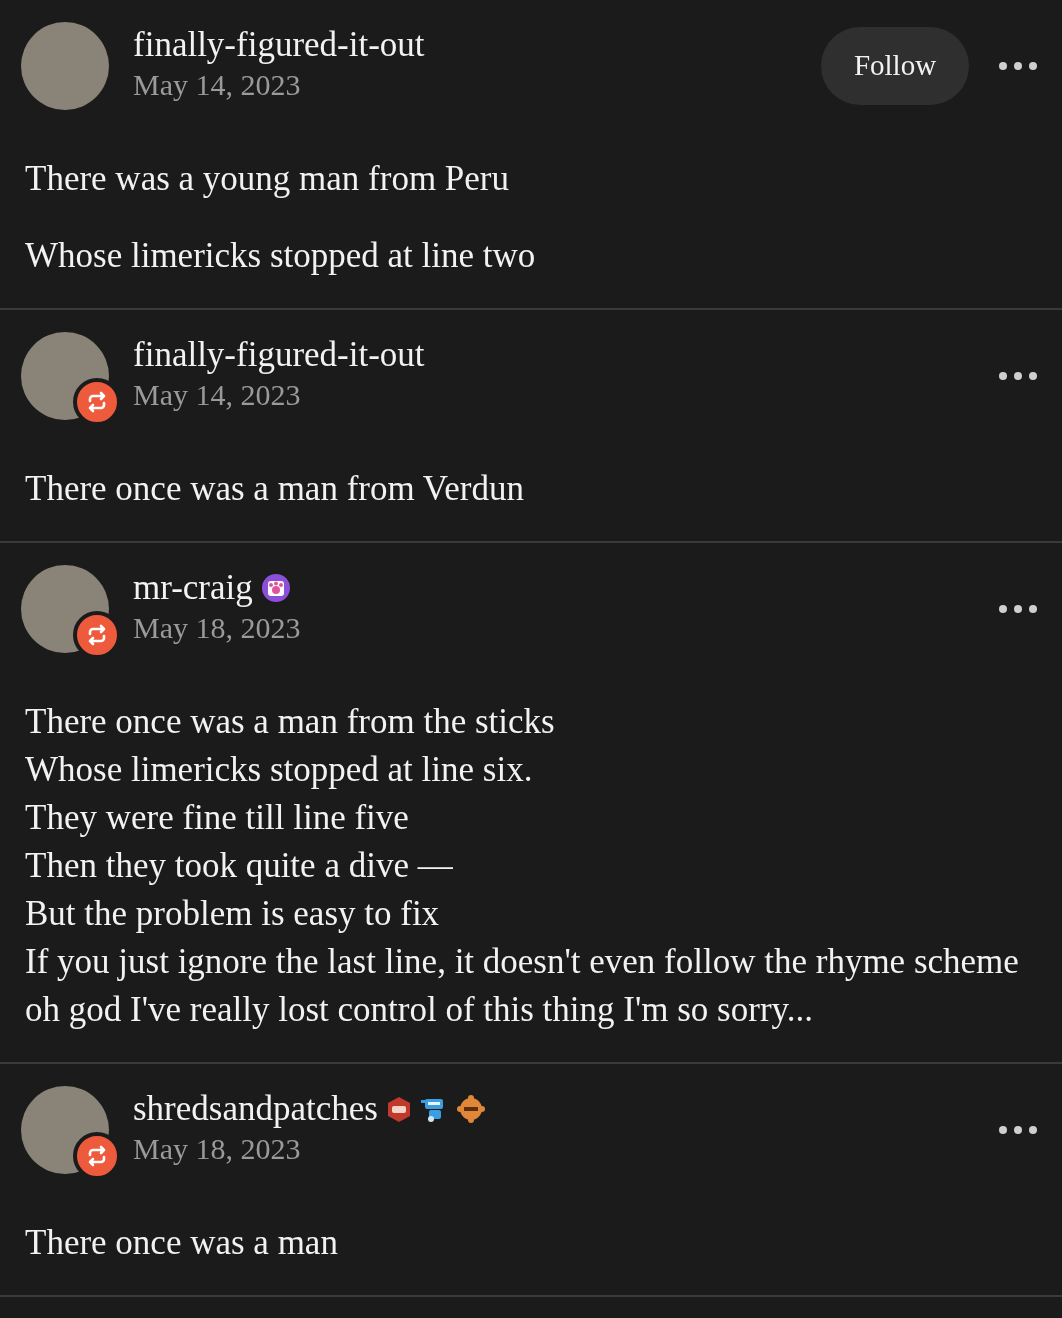 The image size is (1062, 1318). I want to click on post-text-line: If you just ignore the last line, it doesn't even follow the rhyme scheme, so click(522, 962).